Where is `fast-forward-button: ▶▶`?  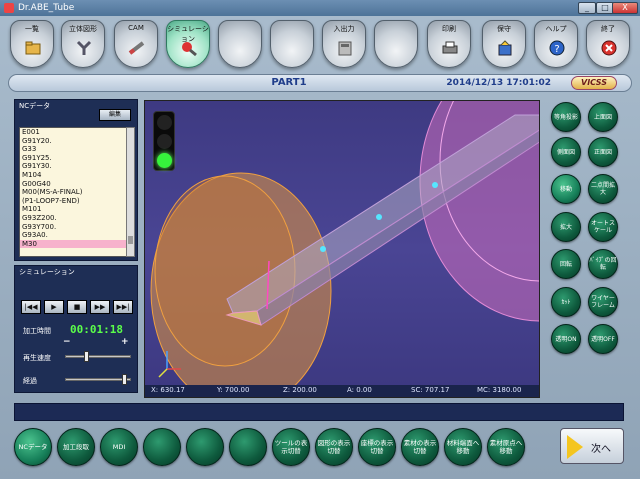 fast-forward-button: ▶▶ is located at coordinates (100, 307).